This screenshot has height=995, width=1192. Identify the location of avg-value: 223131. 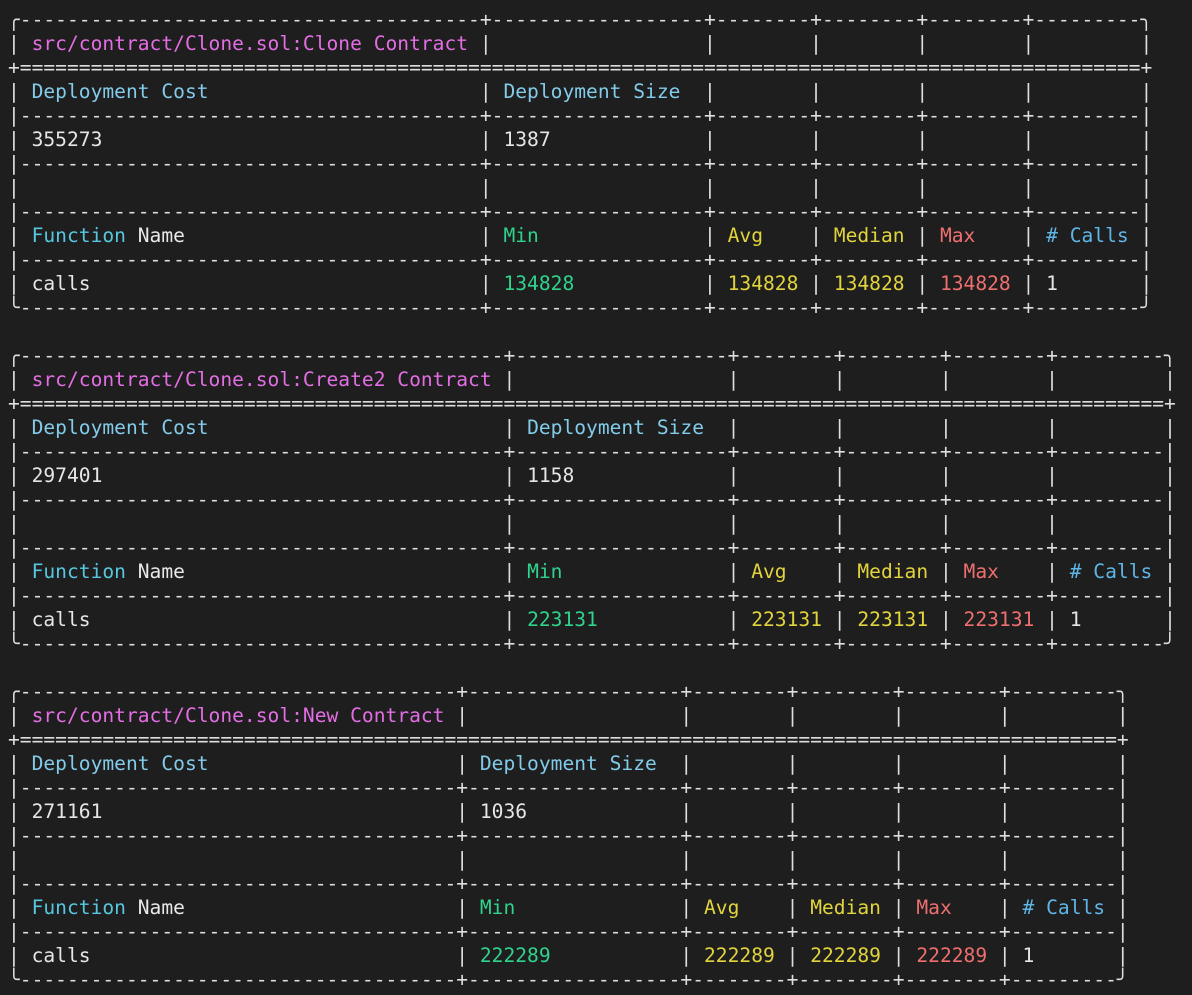
(786, 619).